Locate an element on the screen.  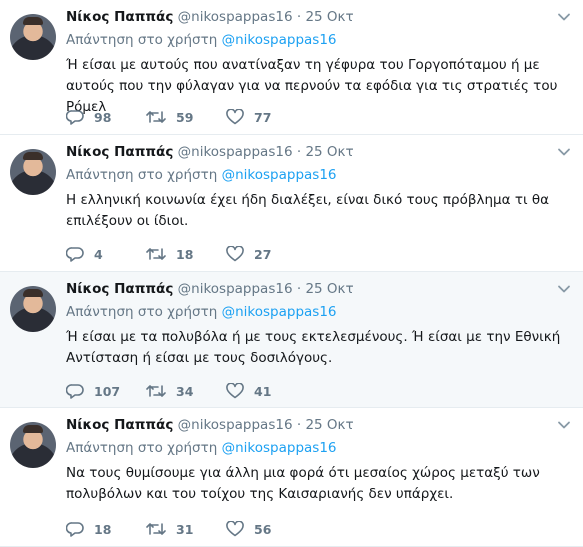
reply-button: 98 is located at coordinates (106, 117).